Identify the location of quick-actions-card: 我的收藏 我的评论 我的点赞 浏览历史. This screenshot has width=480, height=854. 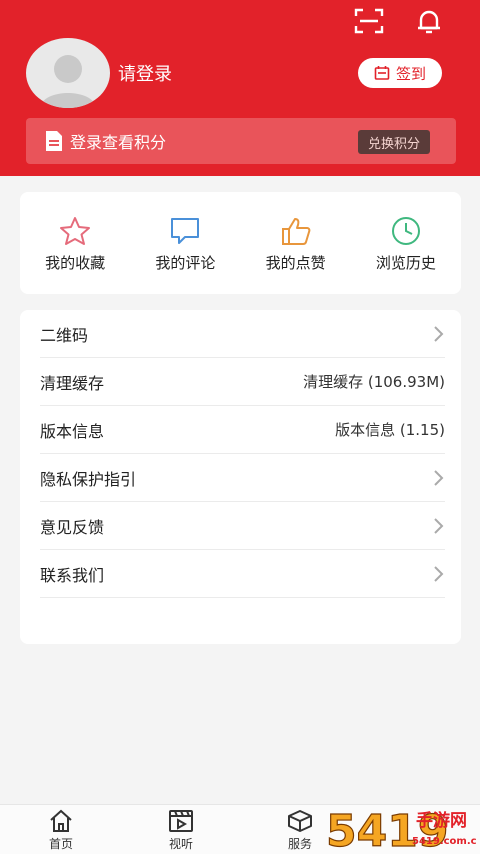
(240, 243).